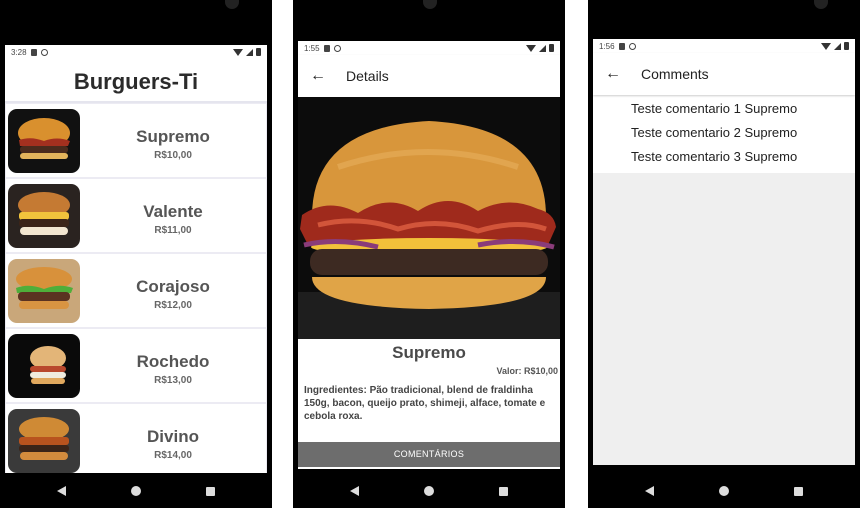 Image resolution: width=865 pixels, height=508 pixels. What do you see at coordinates (173, 136) in the screenshot?
I see `burger-name: Supremo` at bounding box center [173, 136].